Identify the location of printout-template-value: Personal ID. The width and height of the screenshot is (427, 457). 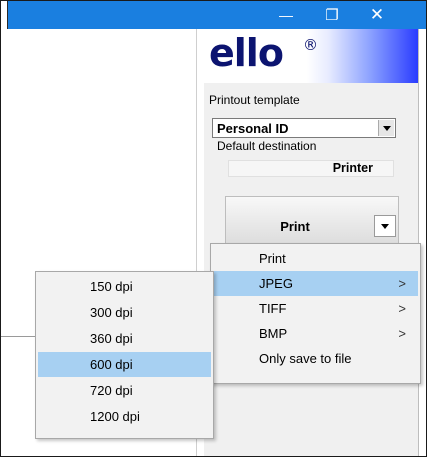
(253, 128).